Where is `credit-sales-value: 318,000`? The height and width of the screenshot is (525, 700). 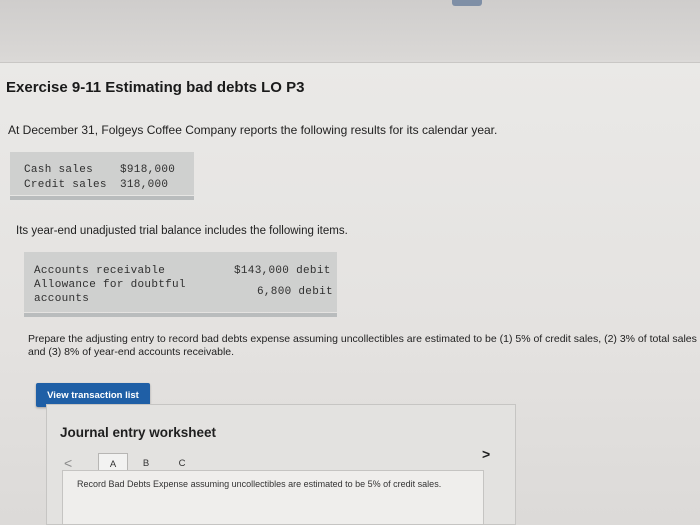 credit-sales-value: 318,000 is located at coordinates (144, 185).